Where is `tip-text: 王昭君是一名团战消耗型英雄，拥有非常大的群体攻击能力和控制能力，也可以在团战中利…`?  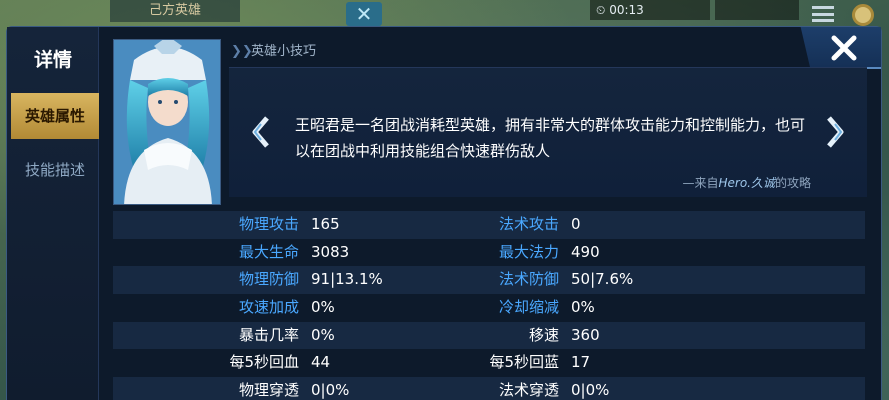
tip-text: 王昭君是一名团战消耗型英雄，拥有非常大的群体攻击能力和控制能力，也可以在团战中利… is located at coordinates (550, 138).